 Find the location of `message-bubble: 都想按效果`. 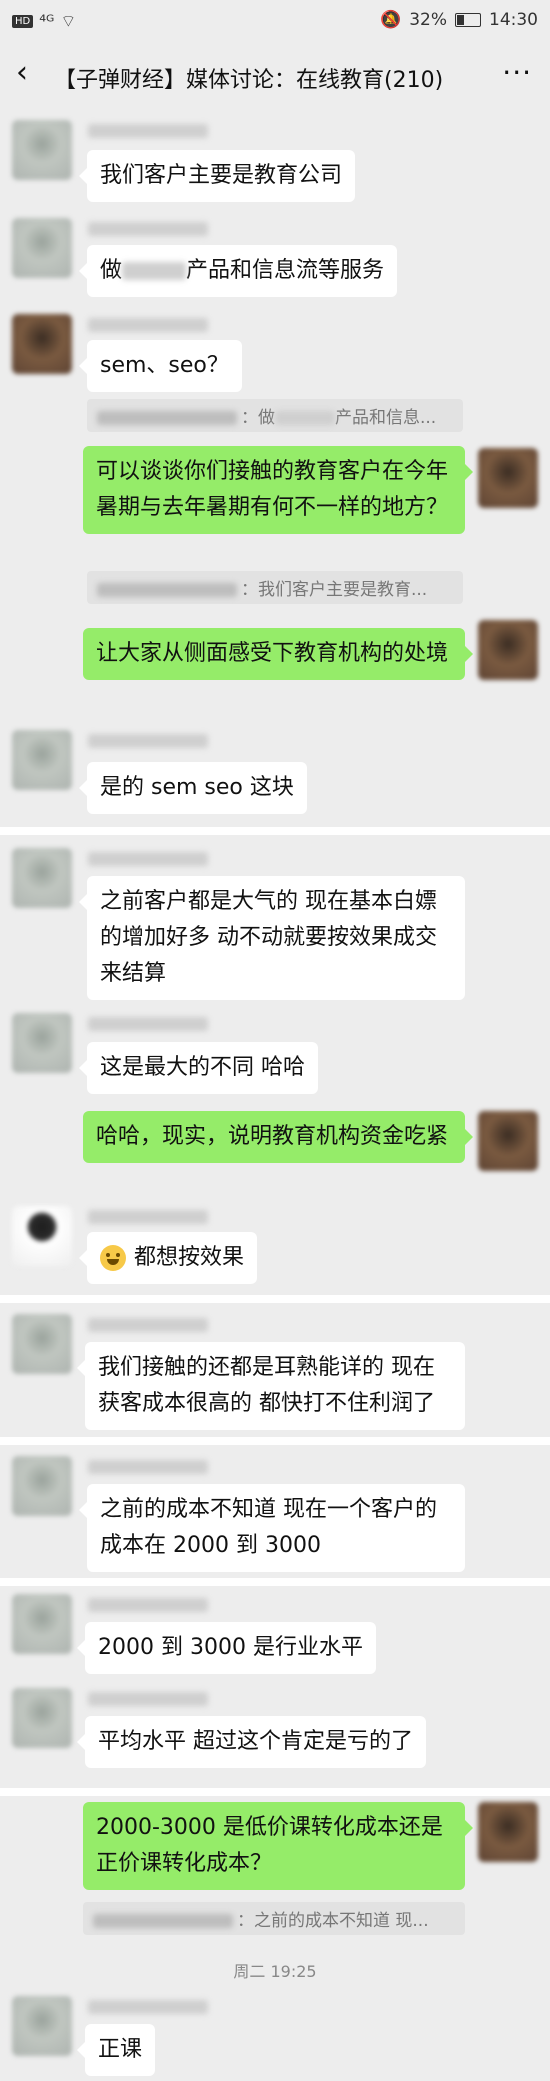

message-bubble: 都想按效果 is located at coordinates (168, 1258).